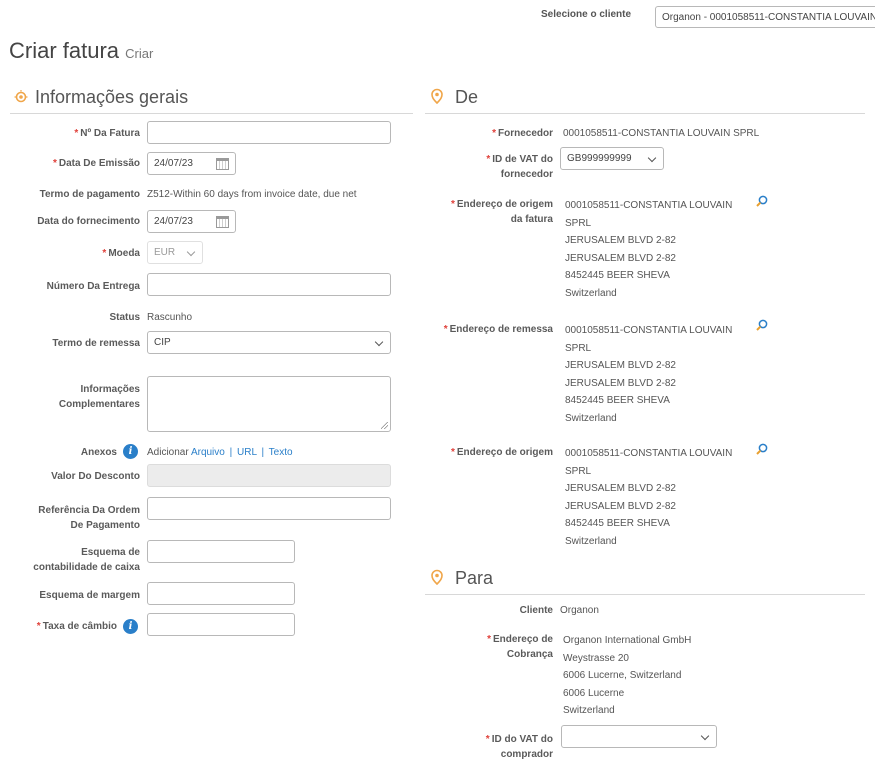 The image size is (875, 759). Describe the element at coordinates (498, 329) in the screenshot. I see `shipping-address-label: * Endereço de remessa` at that location.